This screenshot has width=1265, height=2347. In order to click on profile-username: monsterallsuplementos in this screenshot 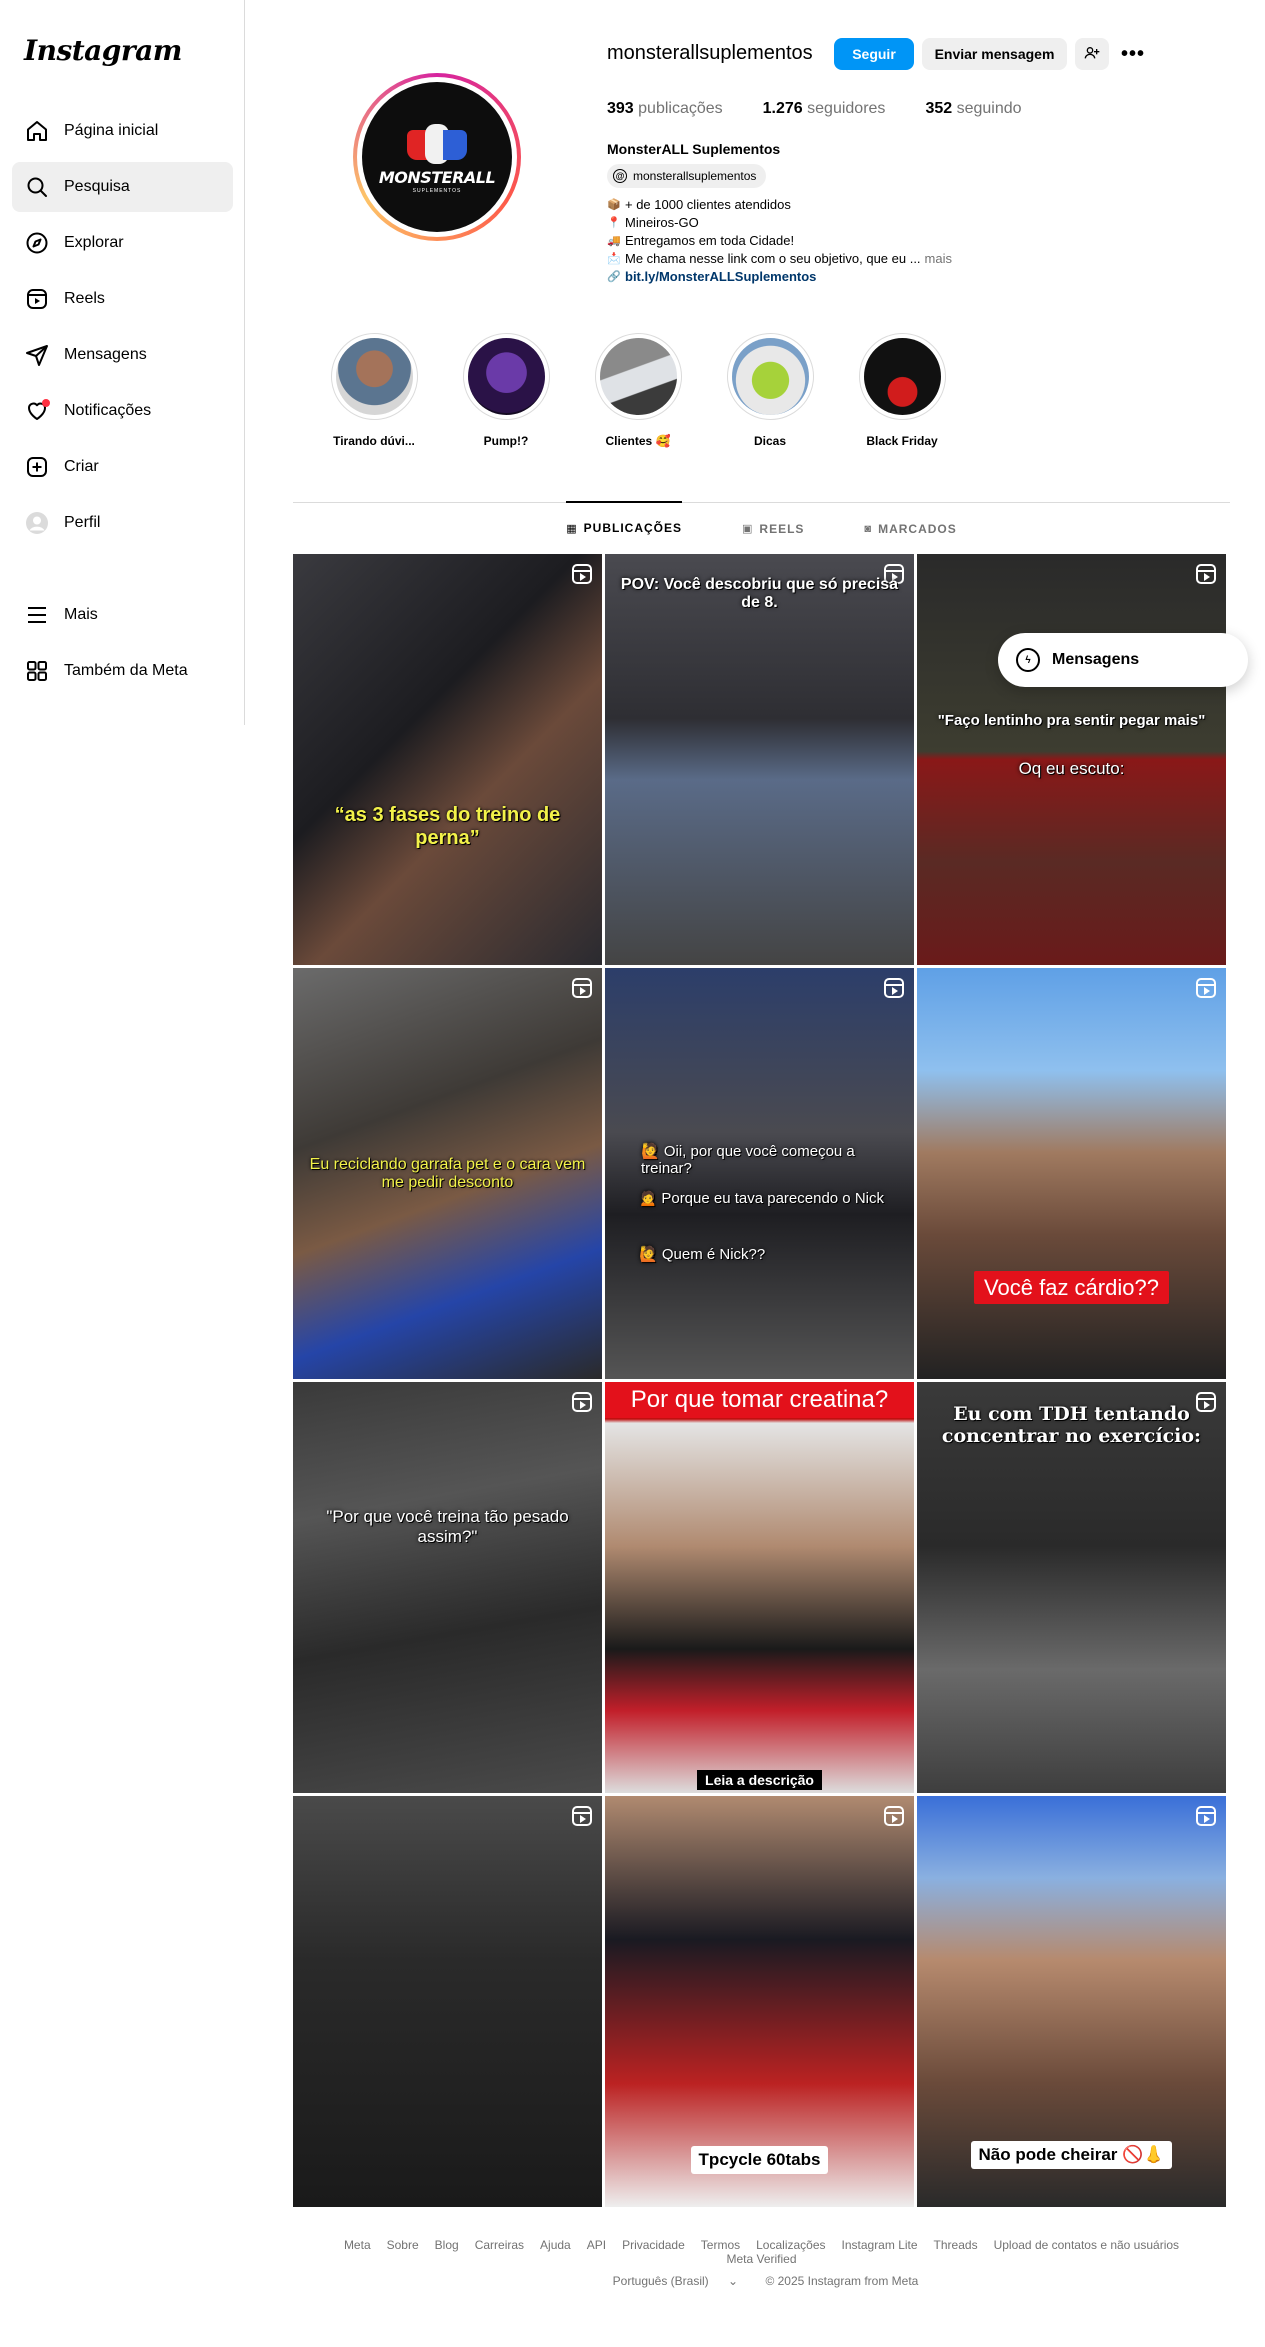, I will do `click(710, 53)`.